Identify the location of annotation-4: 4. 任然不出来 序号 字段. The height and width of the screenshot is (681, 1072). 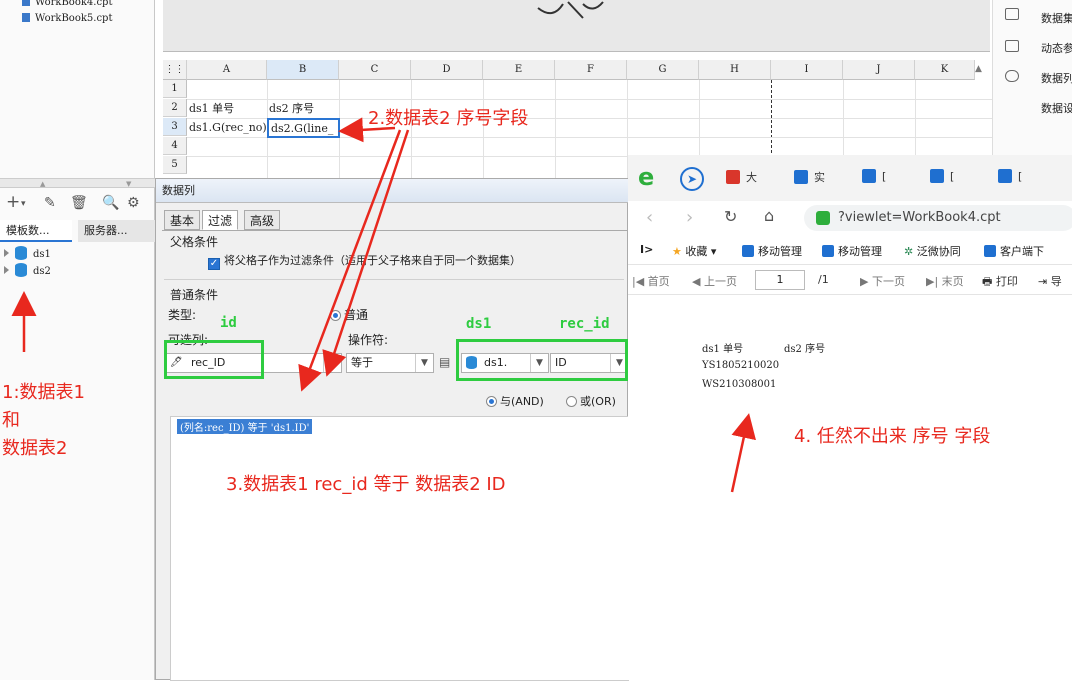
(892, 436).